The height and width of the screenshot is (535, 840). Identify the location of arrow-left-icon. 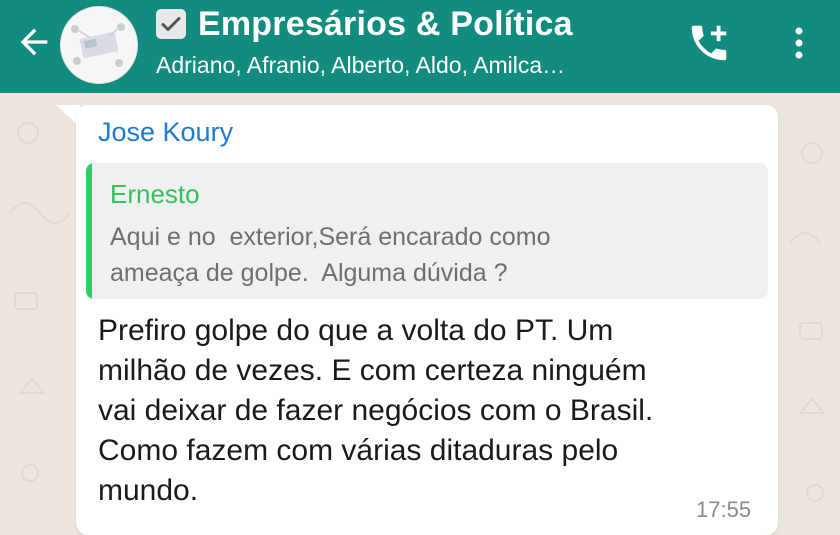
(34, 42).